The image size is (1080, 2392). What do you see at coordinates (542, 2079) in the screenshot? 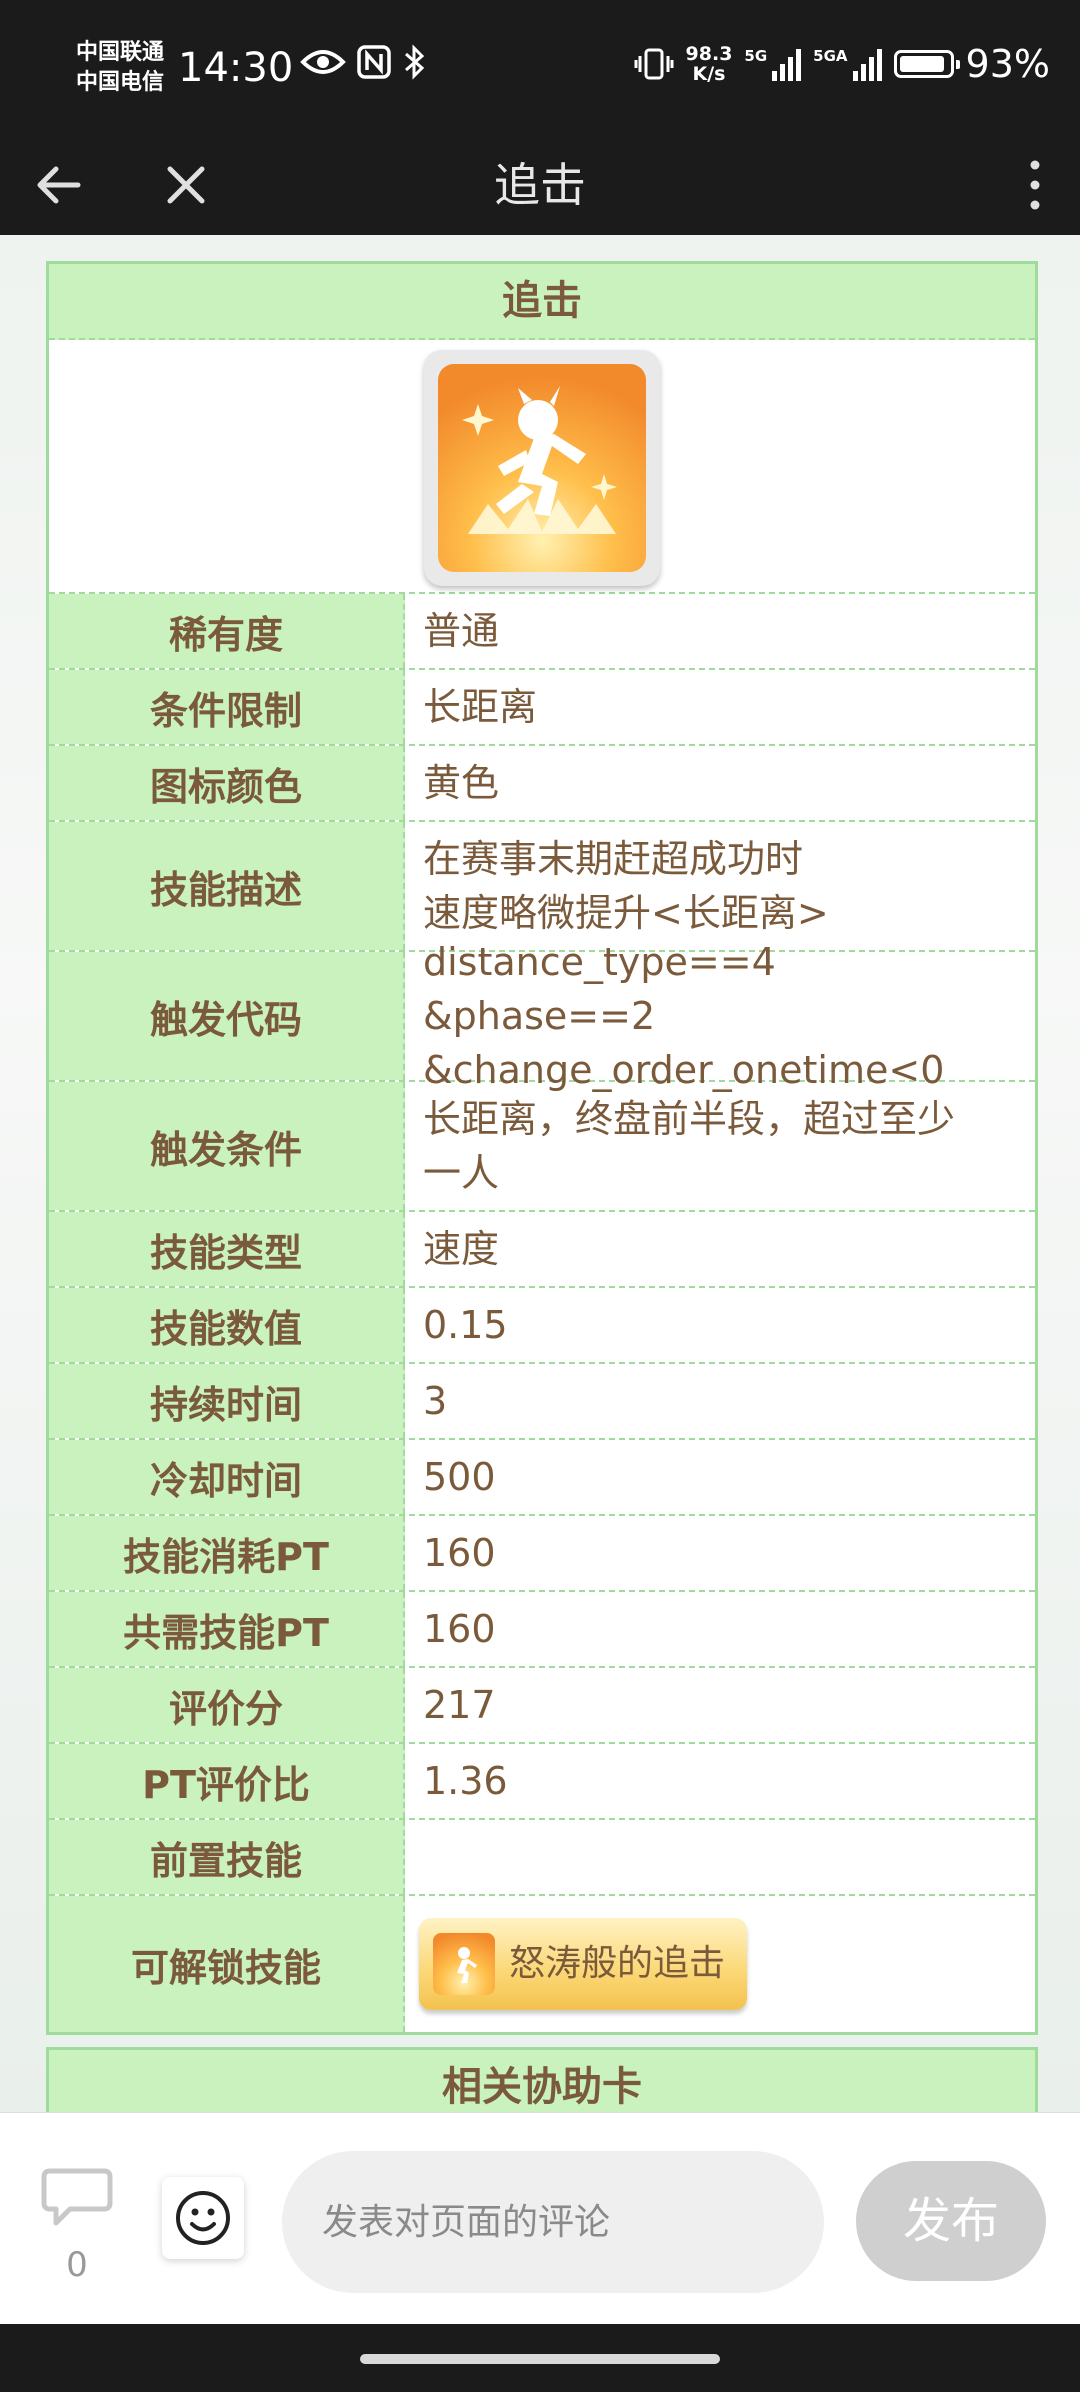
I see `support-card-header: 相关协助卡` at bounding box center [542, 2079].